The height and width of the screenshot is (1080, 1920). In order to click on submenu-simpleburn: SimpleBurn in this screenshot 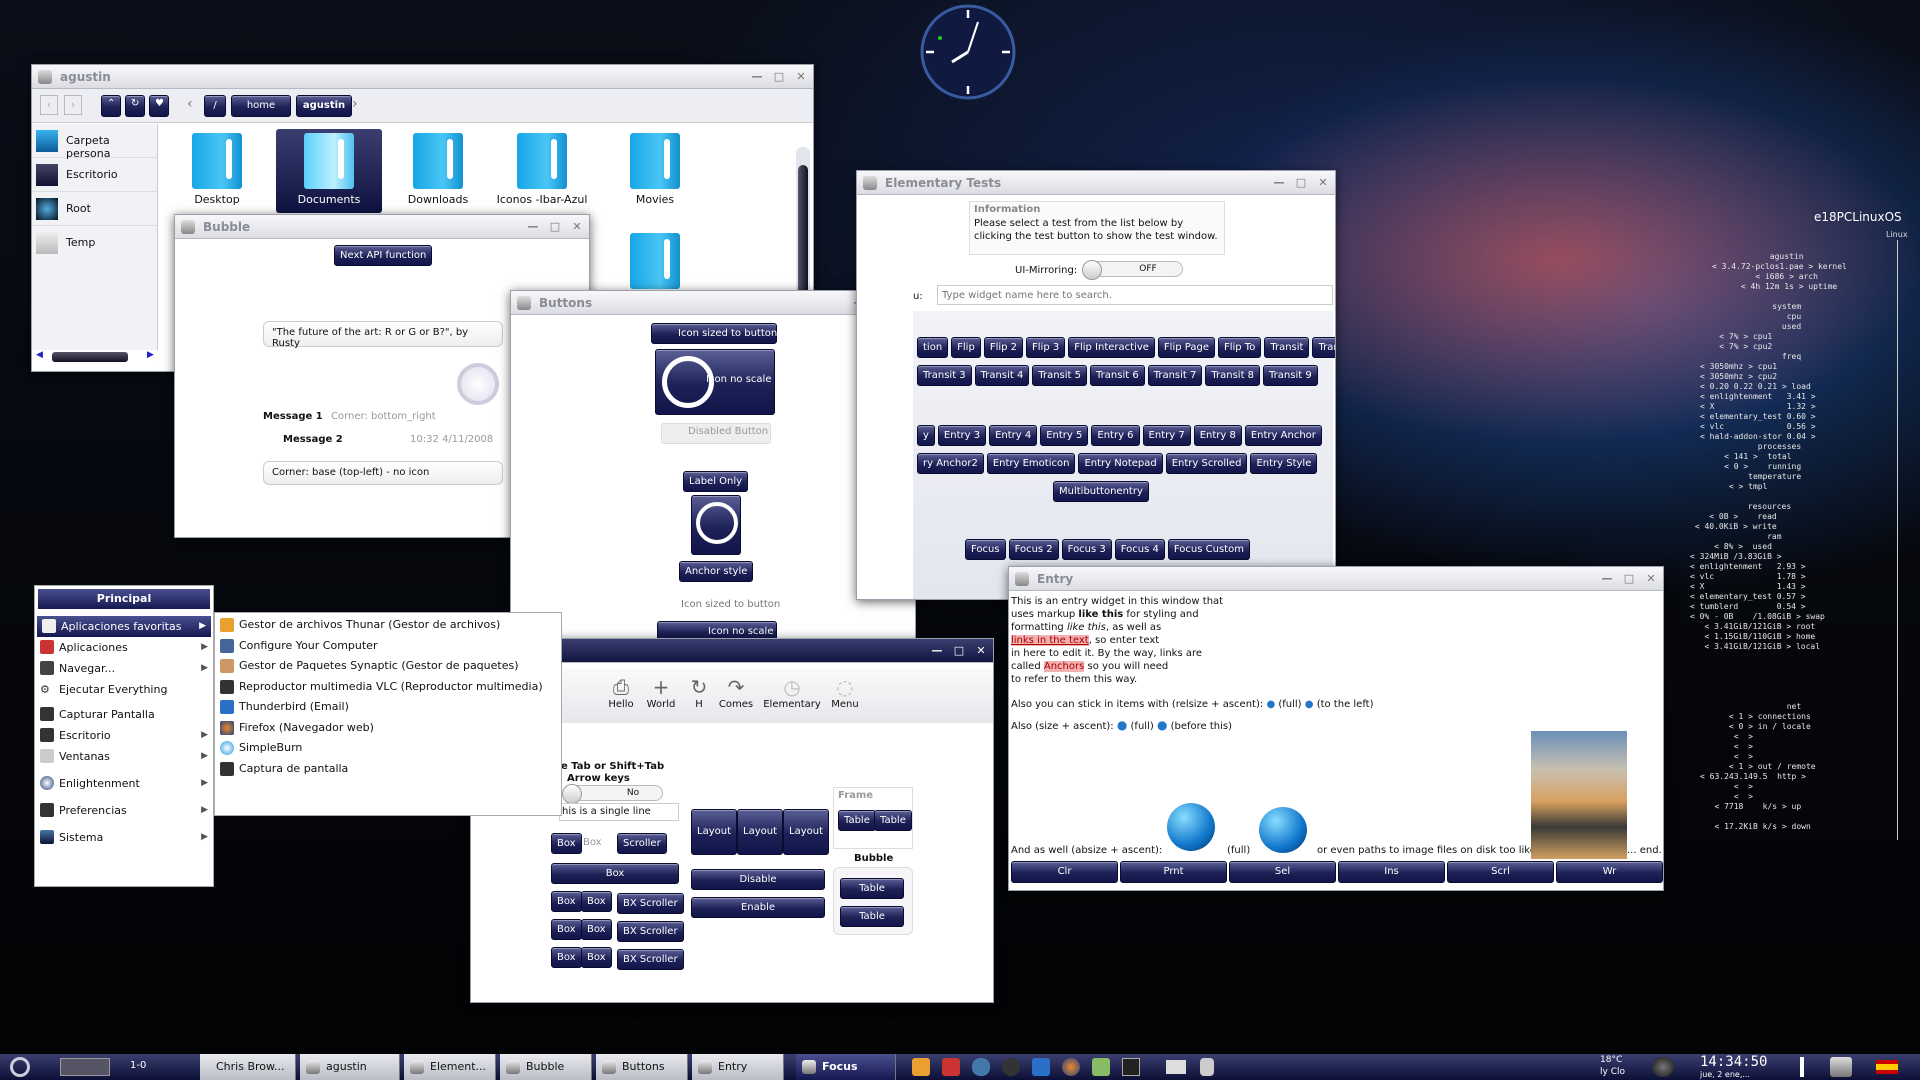, I will do `click(388, 748)`.